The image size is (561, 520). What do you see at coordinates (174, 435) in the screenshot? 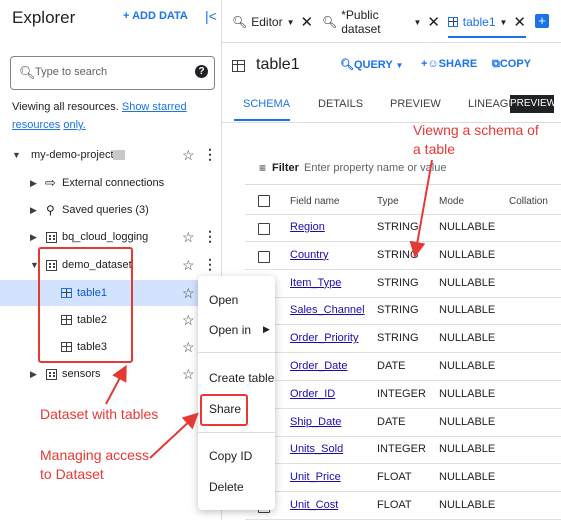
I see `arrow-to-share` at bounding box center [174, 435].